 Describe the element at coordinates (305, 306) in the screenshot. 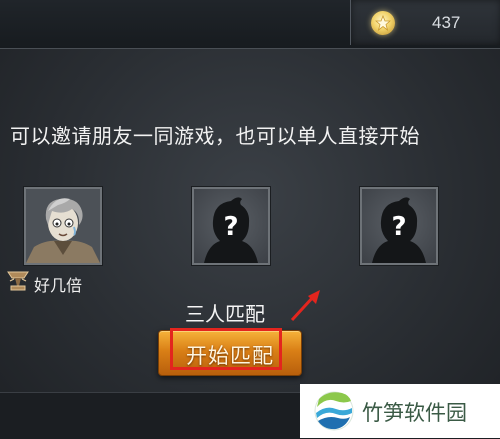

I see `annotation-arrow-icon` at that location.